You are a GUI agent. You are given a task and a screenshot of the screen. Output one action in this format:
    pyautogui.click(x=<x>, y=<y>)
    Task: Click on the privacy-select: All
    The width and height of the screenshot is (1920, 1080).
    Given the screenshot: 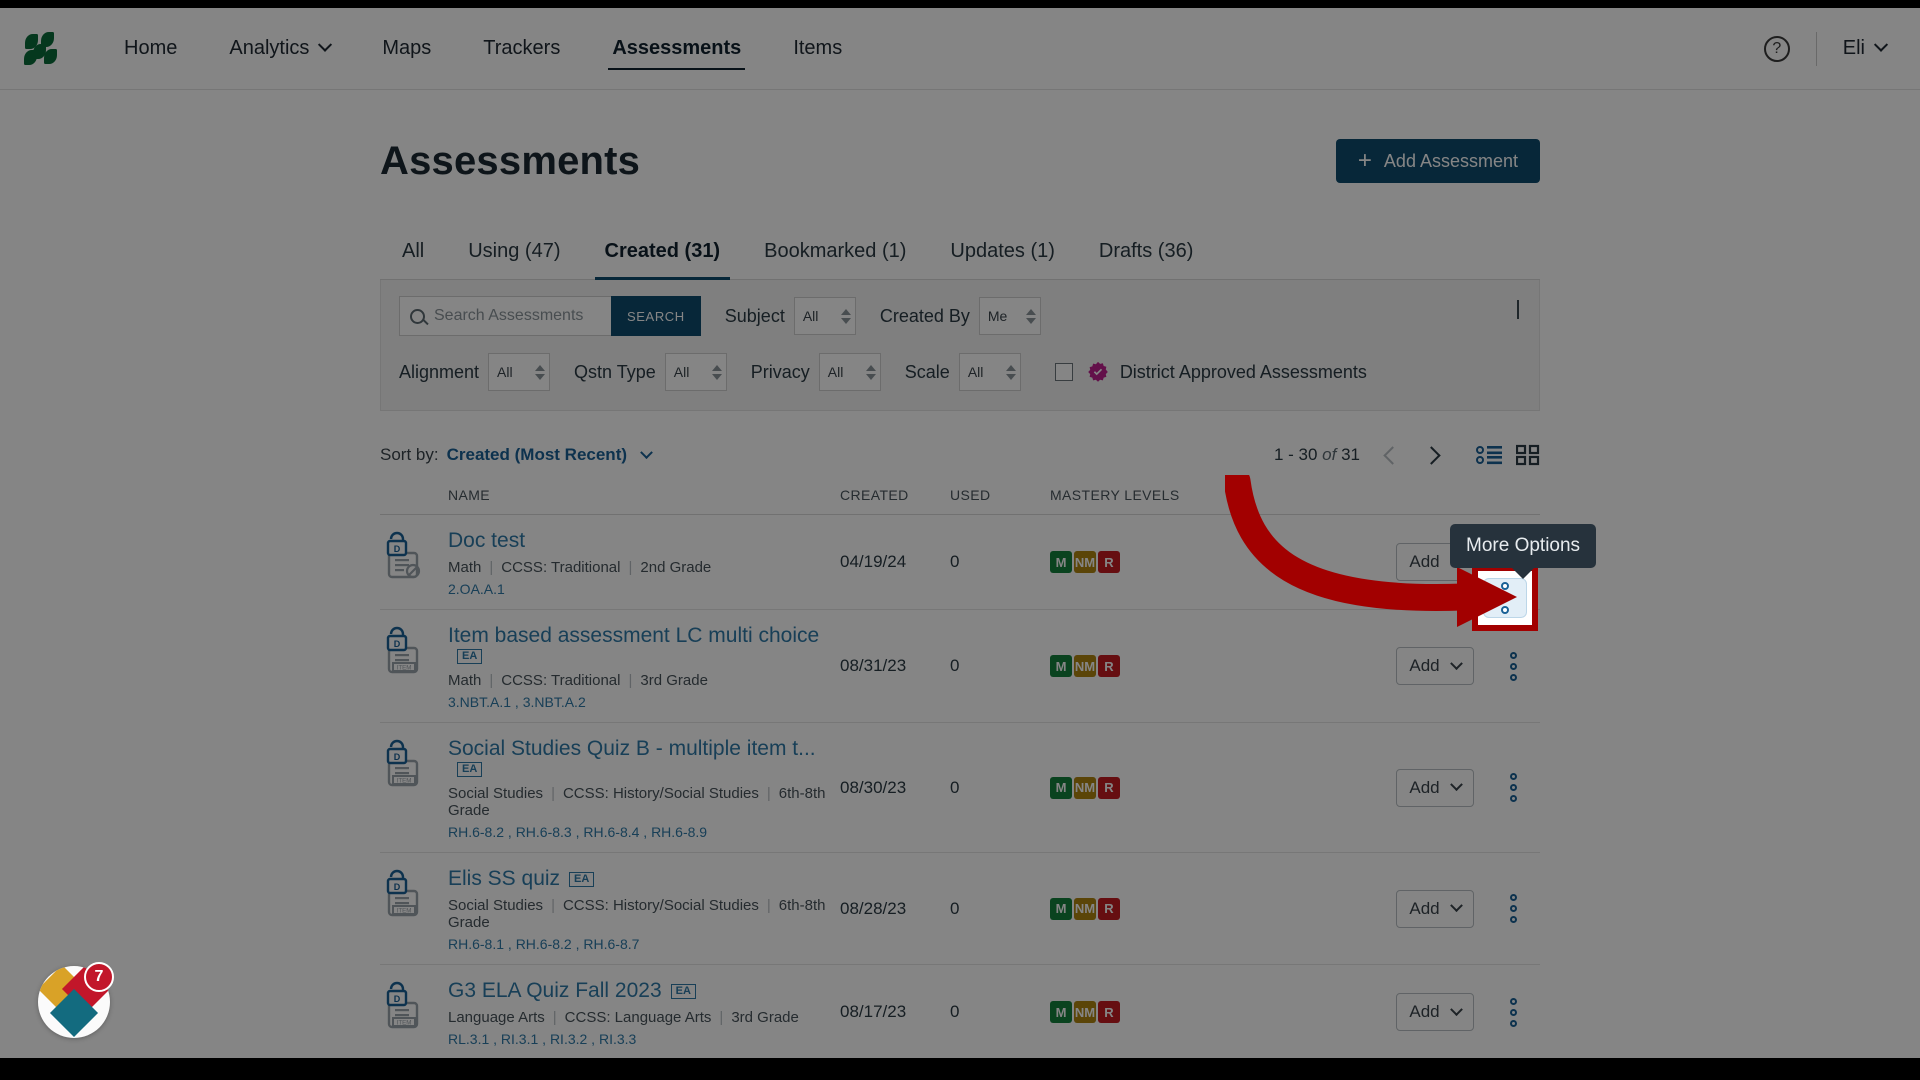 What is the action you would take?
    pyautogui.click(x=849, y=372)
    